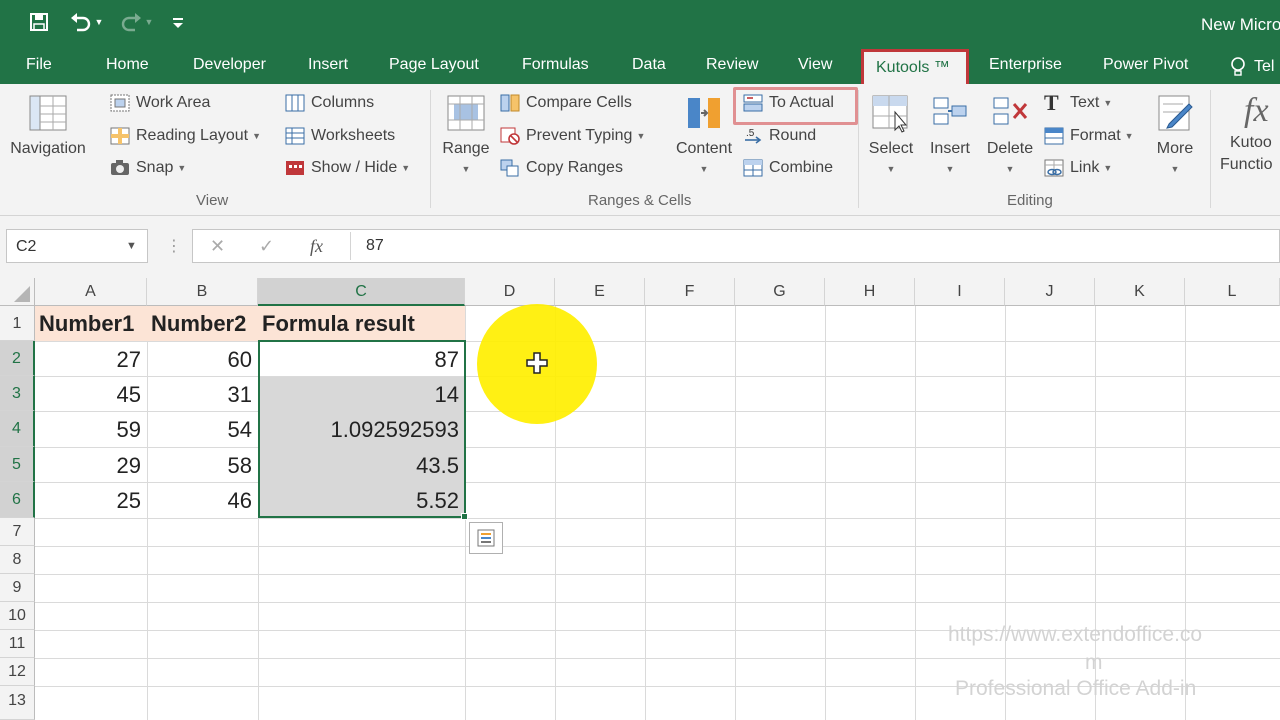 The image size is (1280, 720). What do you see at coordinates (202, 323) in the screenshot?
I see `cell-b1: Number2` at bounding box center [202, 323].